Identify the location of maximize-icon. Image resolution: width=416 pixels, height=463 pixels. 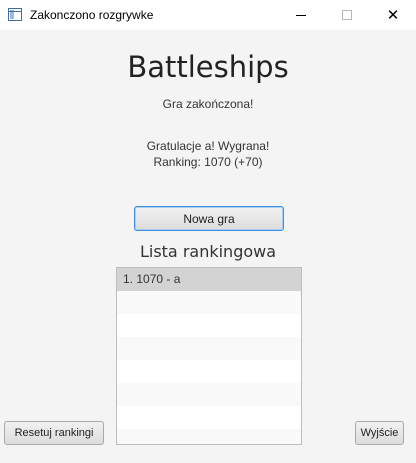
(347, 15).